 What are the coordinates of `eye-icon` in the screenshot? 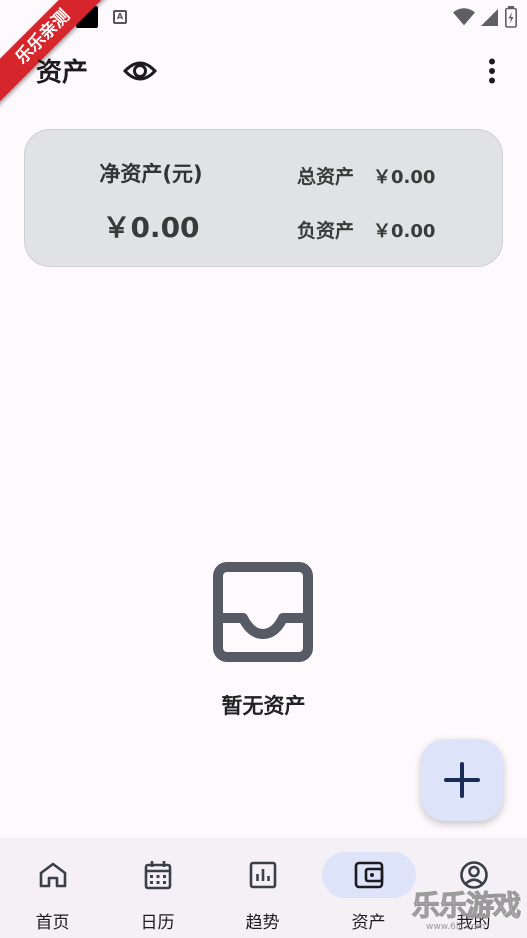 It's located at (140, 71).